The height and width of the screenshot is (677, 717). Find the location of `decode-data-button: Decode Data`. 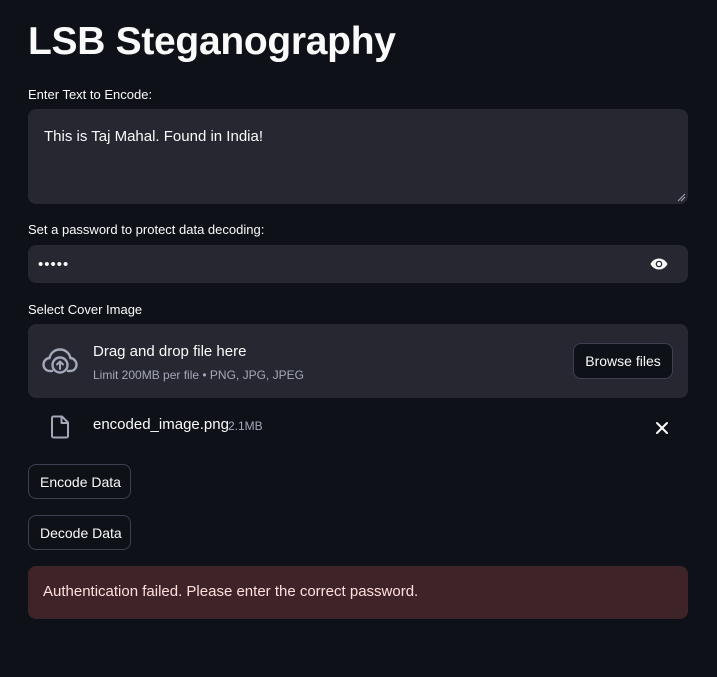

decode-data-button: Decode Data is located at coordinates (79, 532).